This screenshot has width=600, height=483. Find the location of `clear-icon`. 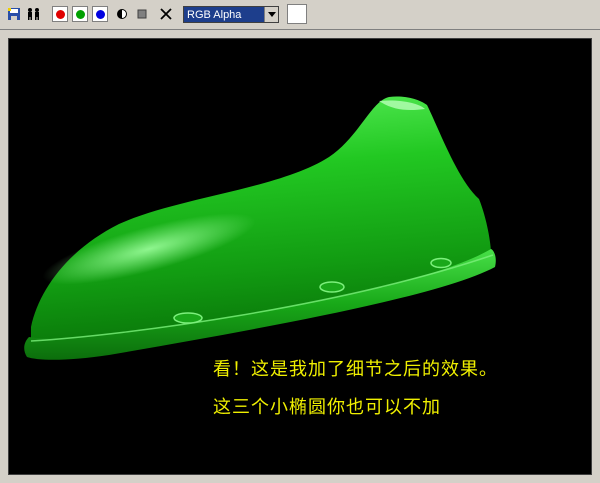

clear-icon is located at coordinates (166, 14).